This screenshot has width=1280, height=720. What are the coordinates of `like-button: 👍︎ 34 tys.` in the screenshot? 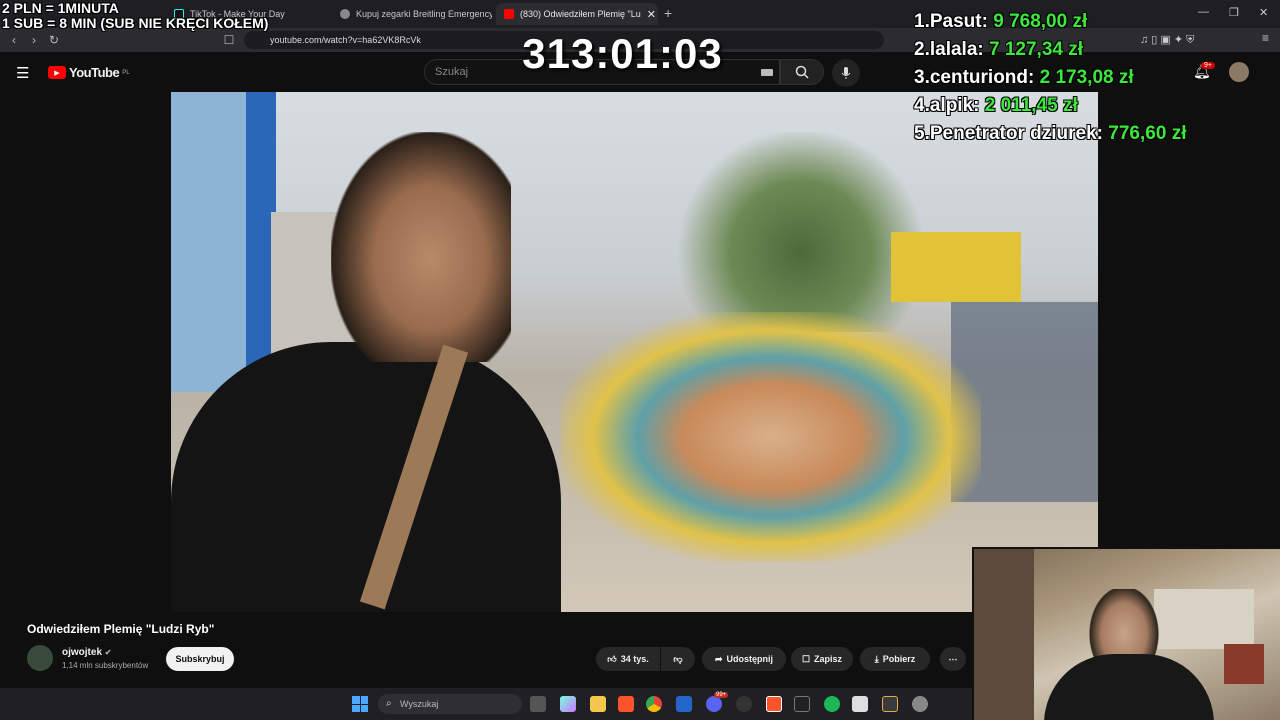 It's located at (628, 659).